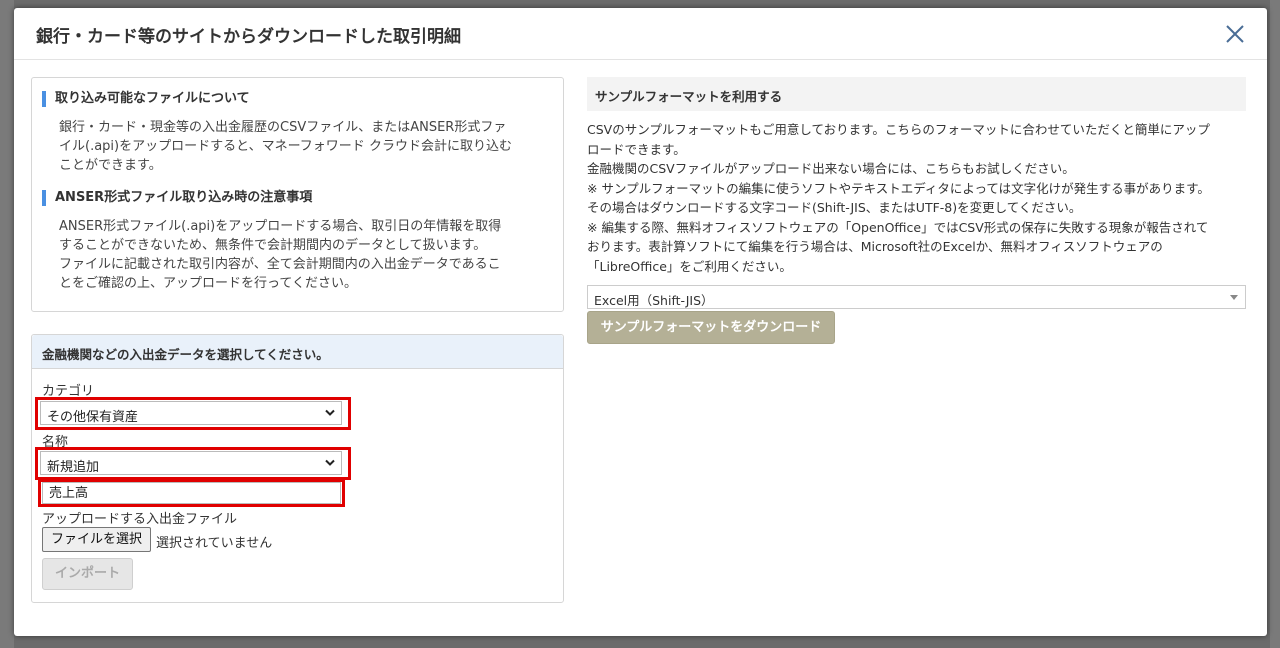  What do you see at coordinates (140, 519) in the screenshot?
I see `file-label: アップロードする入出金ファイル` at bounding box center [140, 519].